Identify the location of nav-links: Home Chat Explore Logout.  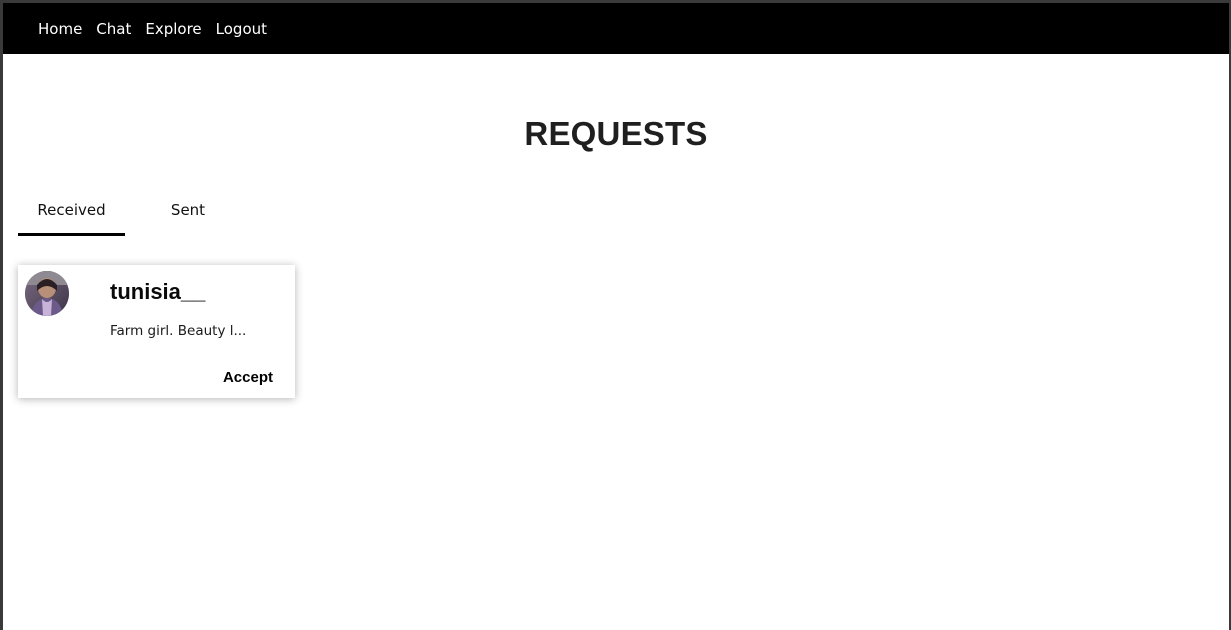
(159, 29).